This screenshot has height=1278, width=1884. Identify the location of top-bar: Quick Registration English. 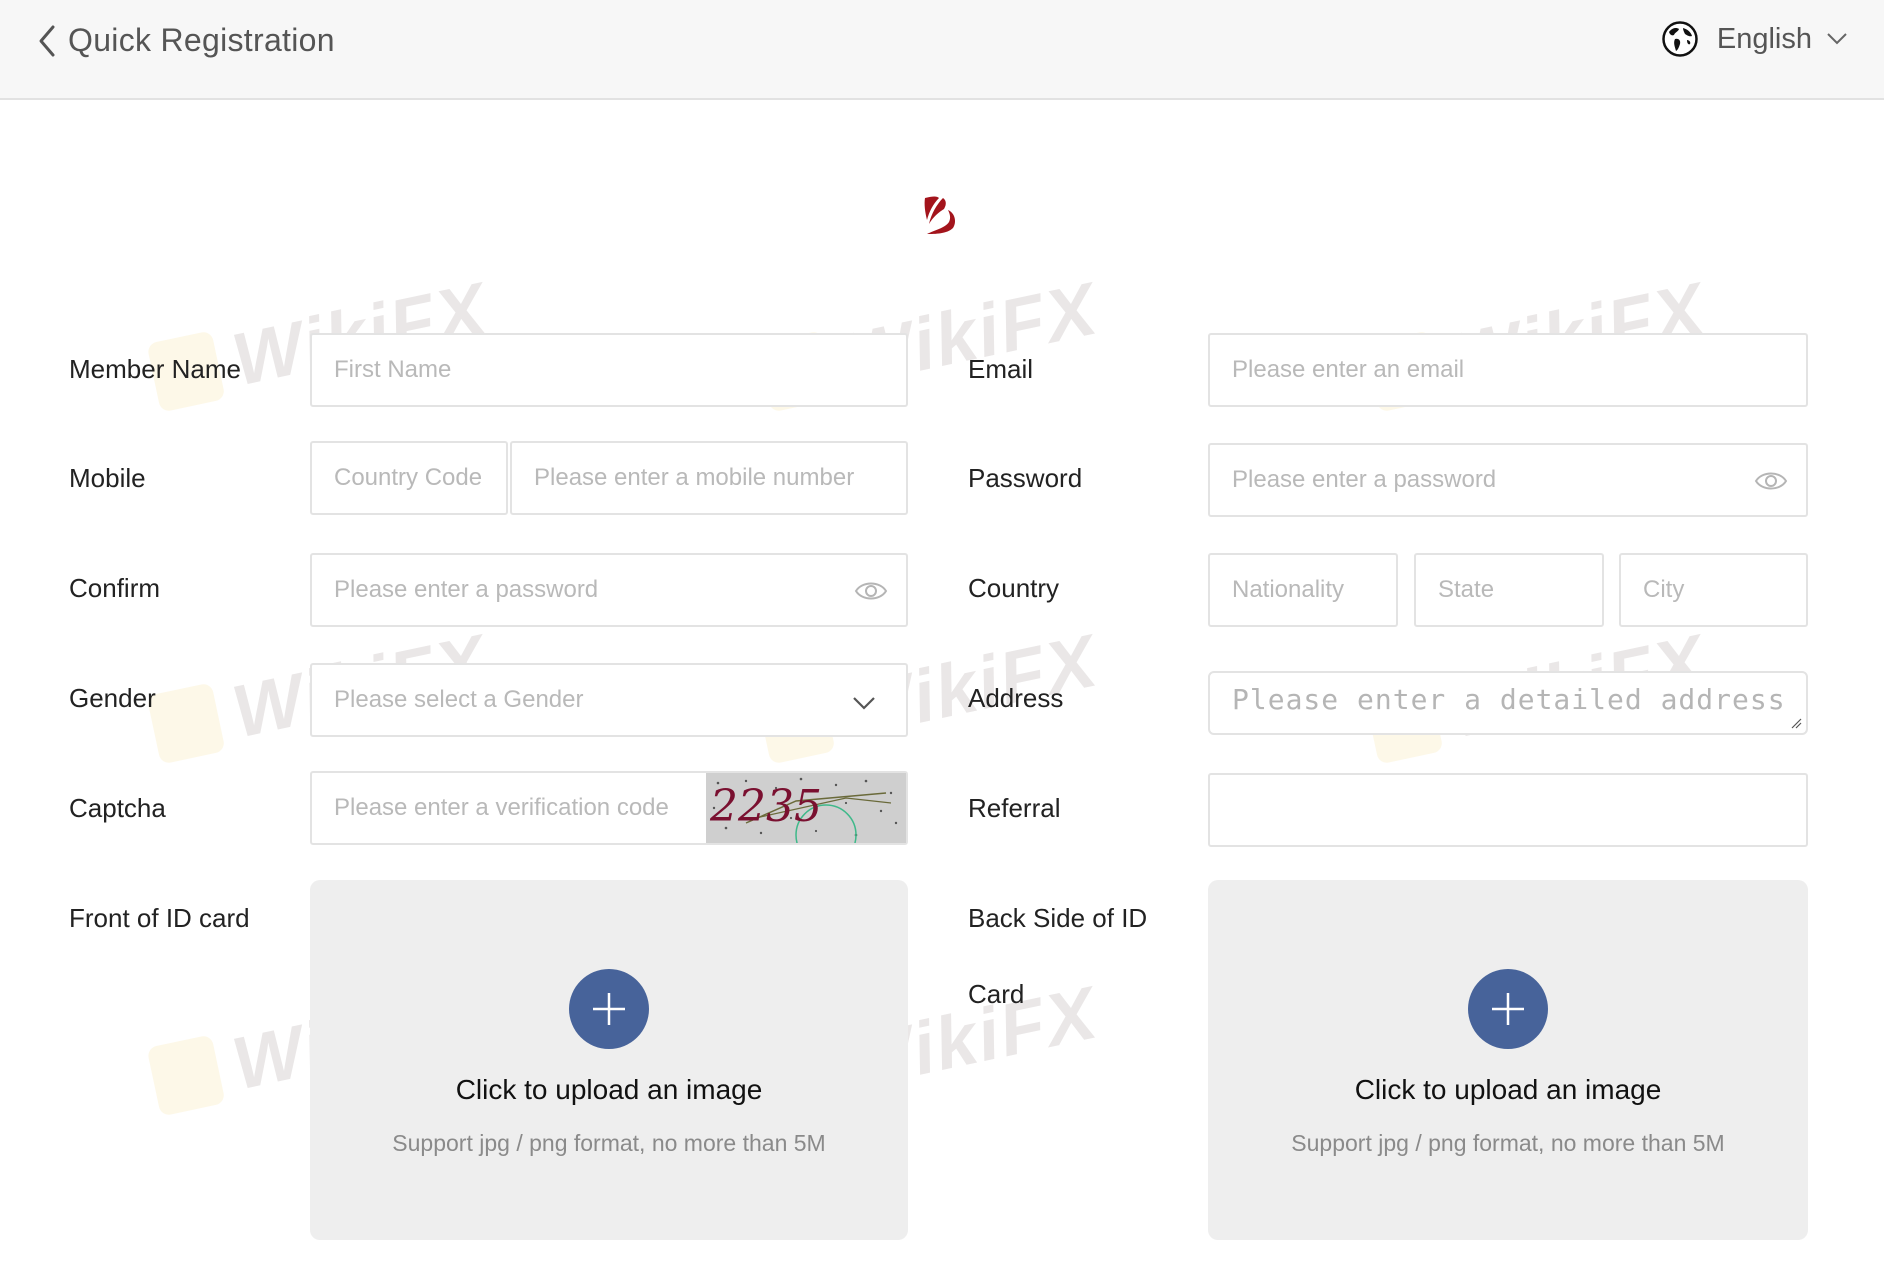
(942, 50).